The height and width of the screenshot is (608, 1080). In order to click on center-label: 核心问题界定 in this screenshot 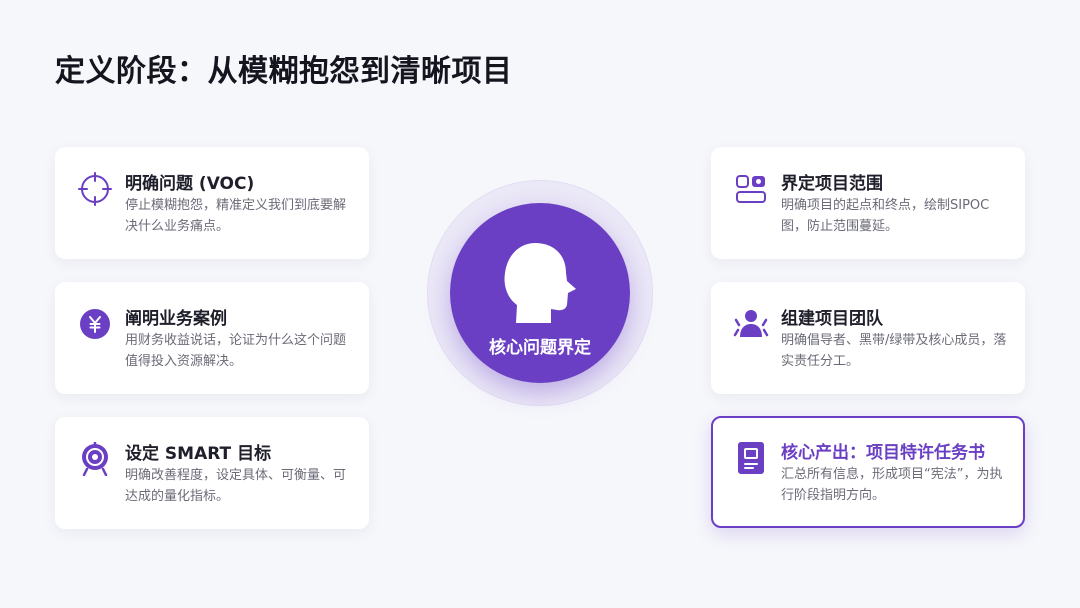, I will do `click(540, 348)`.